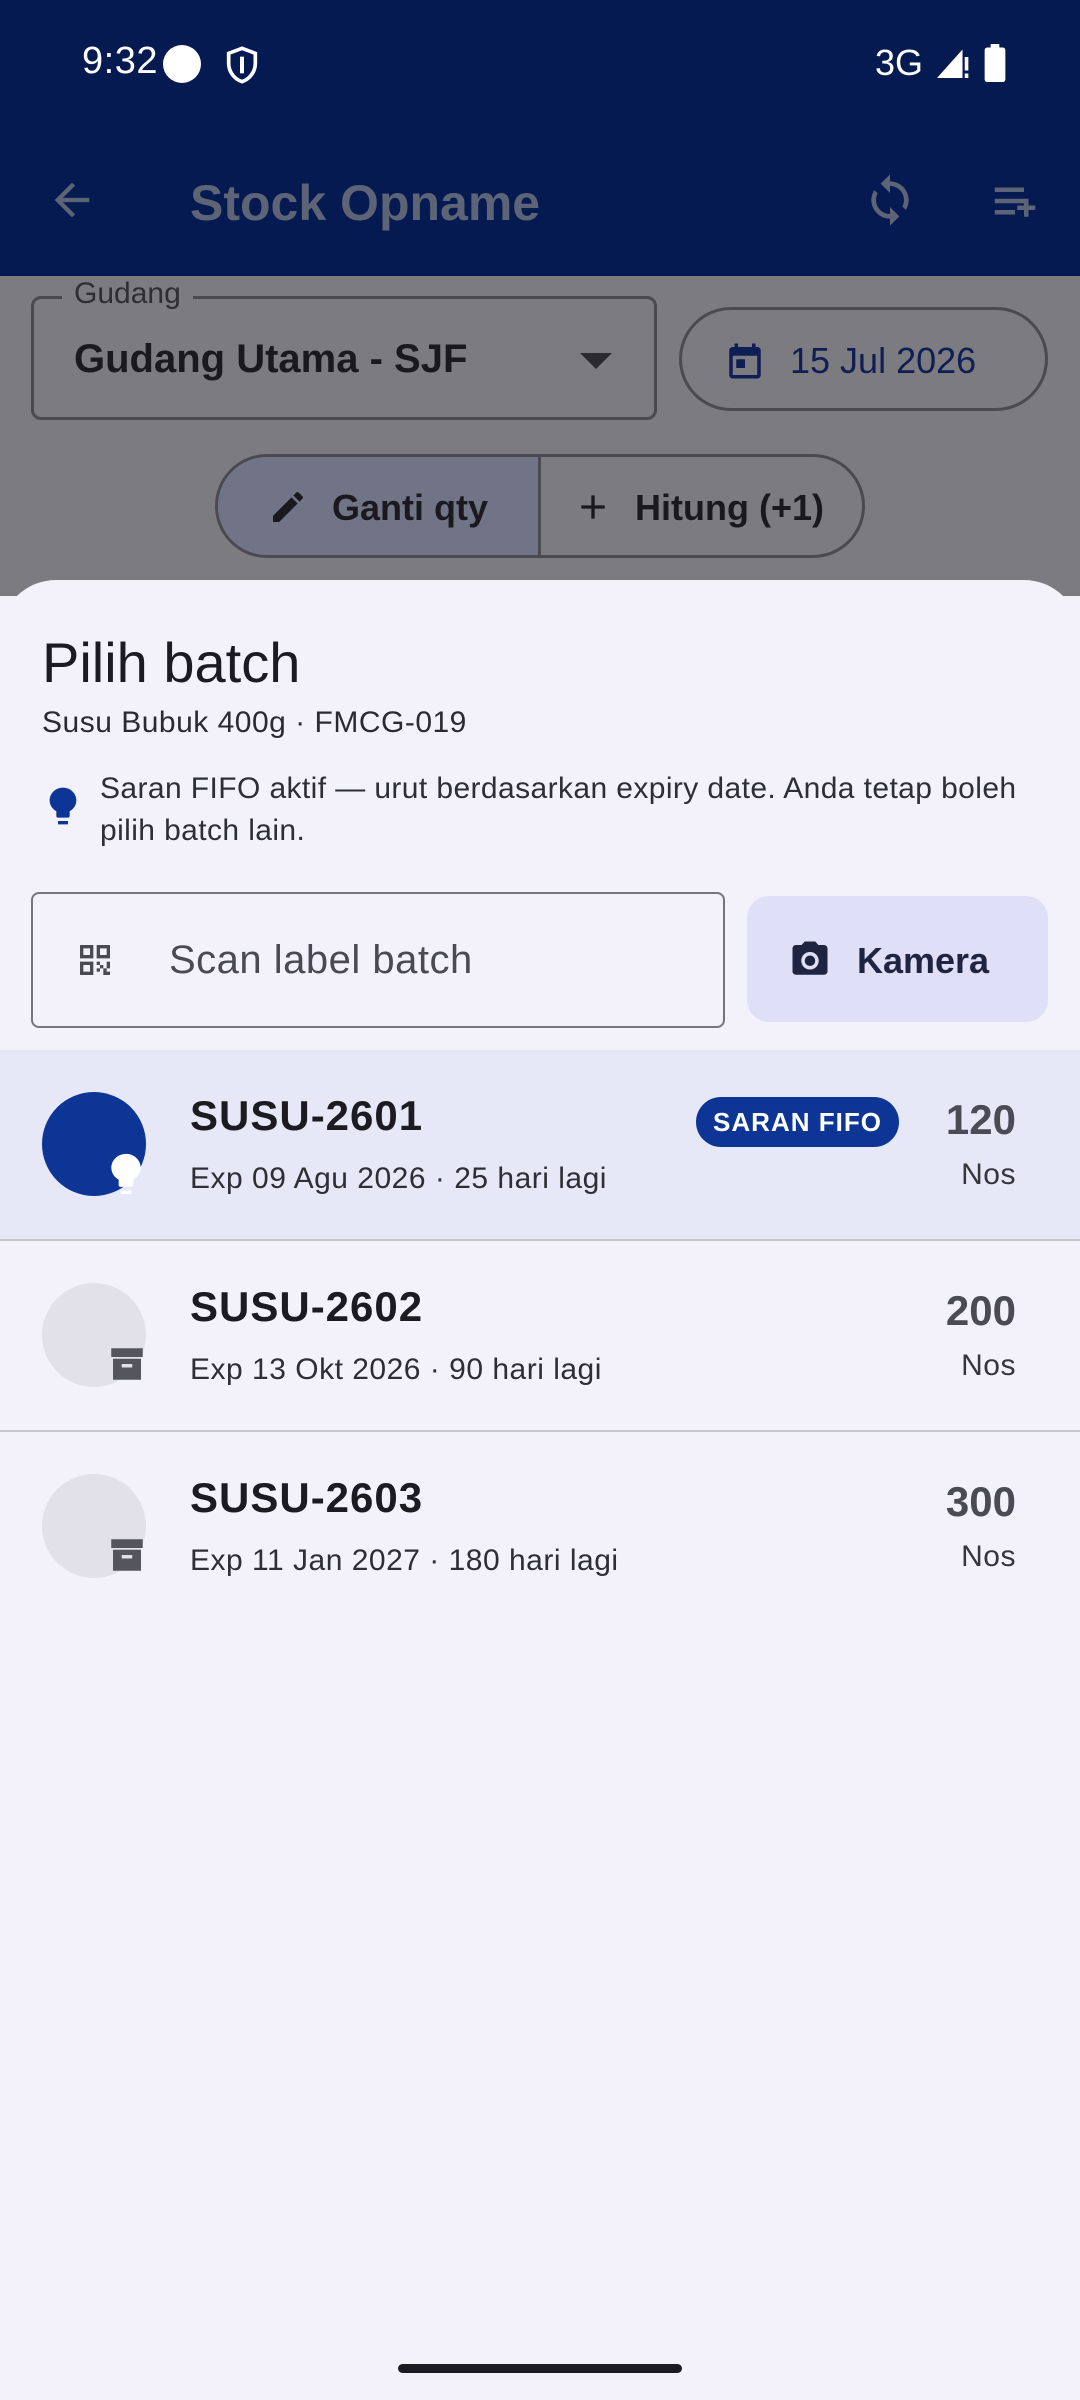 Image resolution: width=1080 pixels, height=2400 pixels. What do you see at coordinates (307, 1115) in the screenshot?
I see `batch-code: SUSU-2601` at bounding box center [307, 1115].